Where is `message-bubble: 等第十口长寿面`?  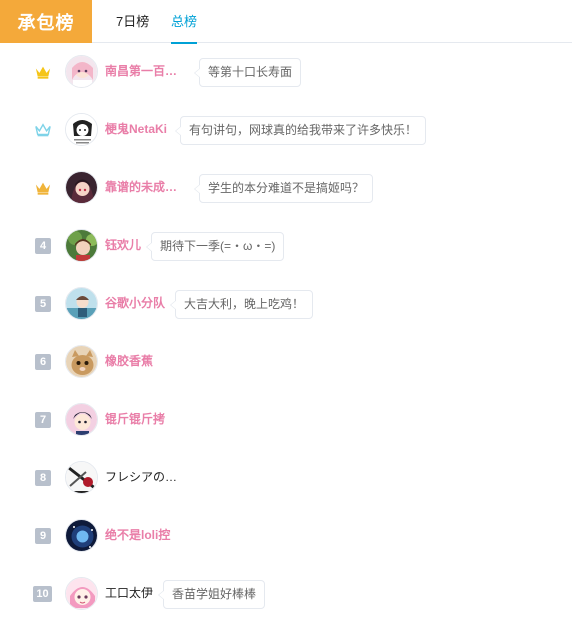 message-bubble: 等第十口长寿面 is located at coordinates (247, 72).